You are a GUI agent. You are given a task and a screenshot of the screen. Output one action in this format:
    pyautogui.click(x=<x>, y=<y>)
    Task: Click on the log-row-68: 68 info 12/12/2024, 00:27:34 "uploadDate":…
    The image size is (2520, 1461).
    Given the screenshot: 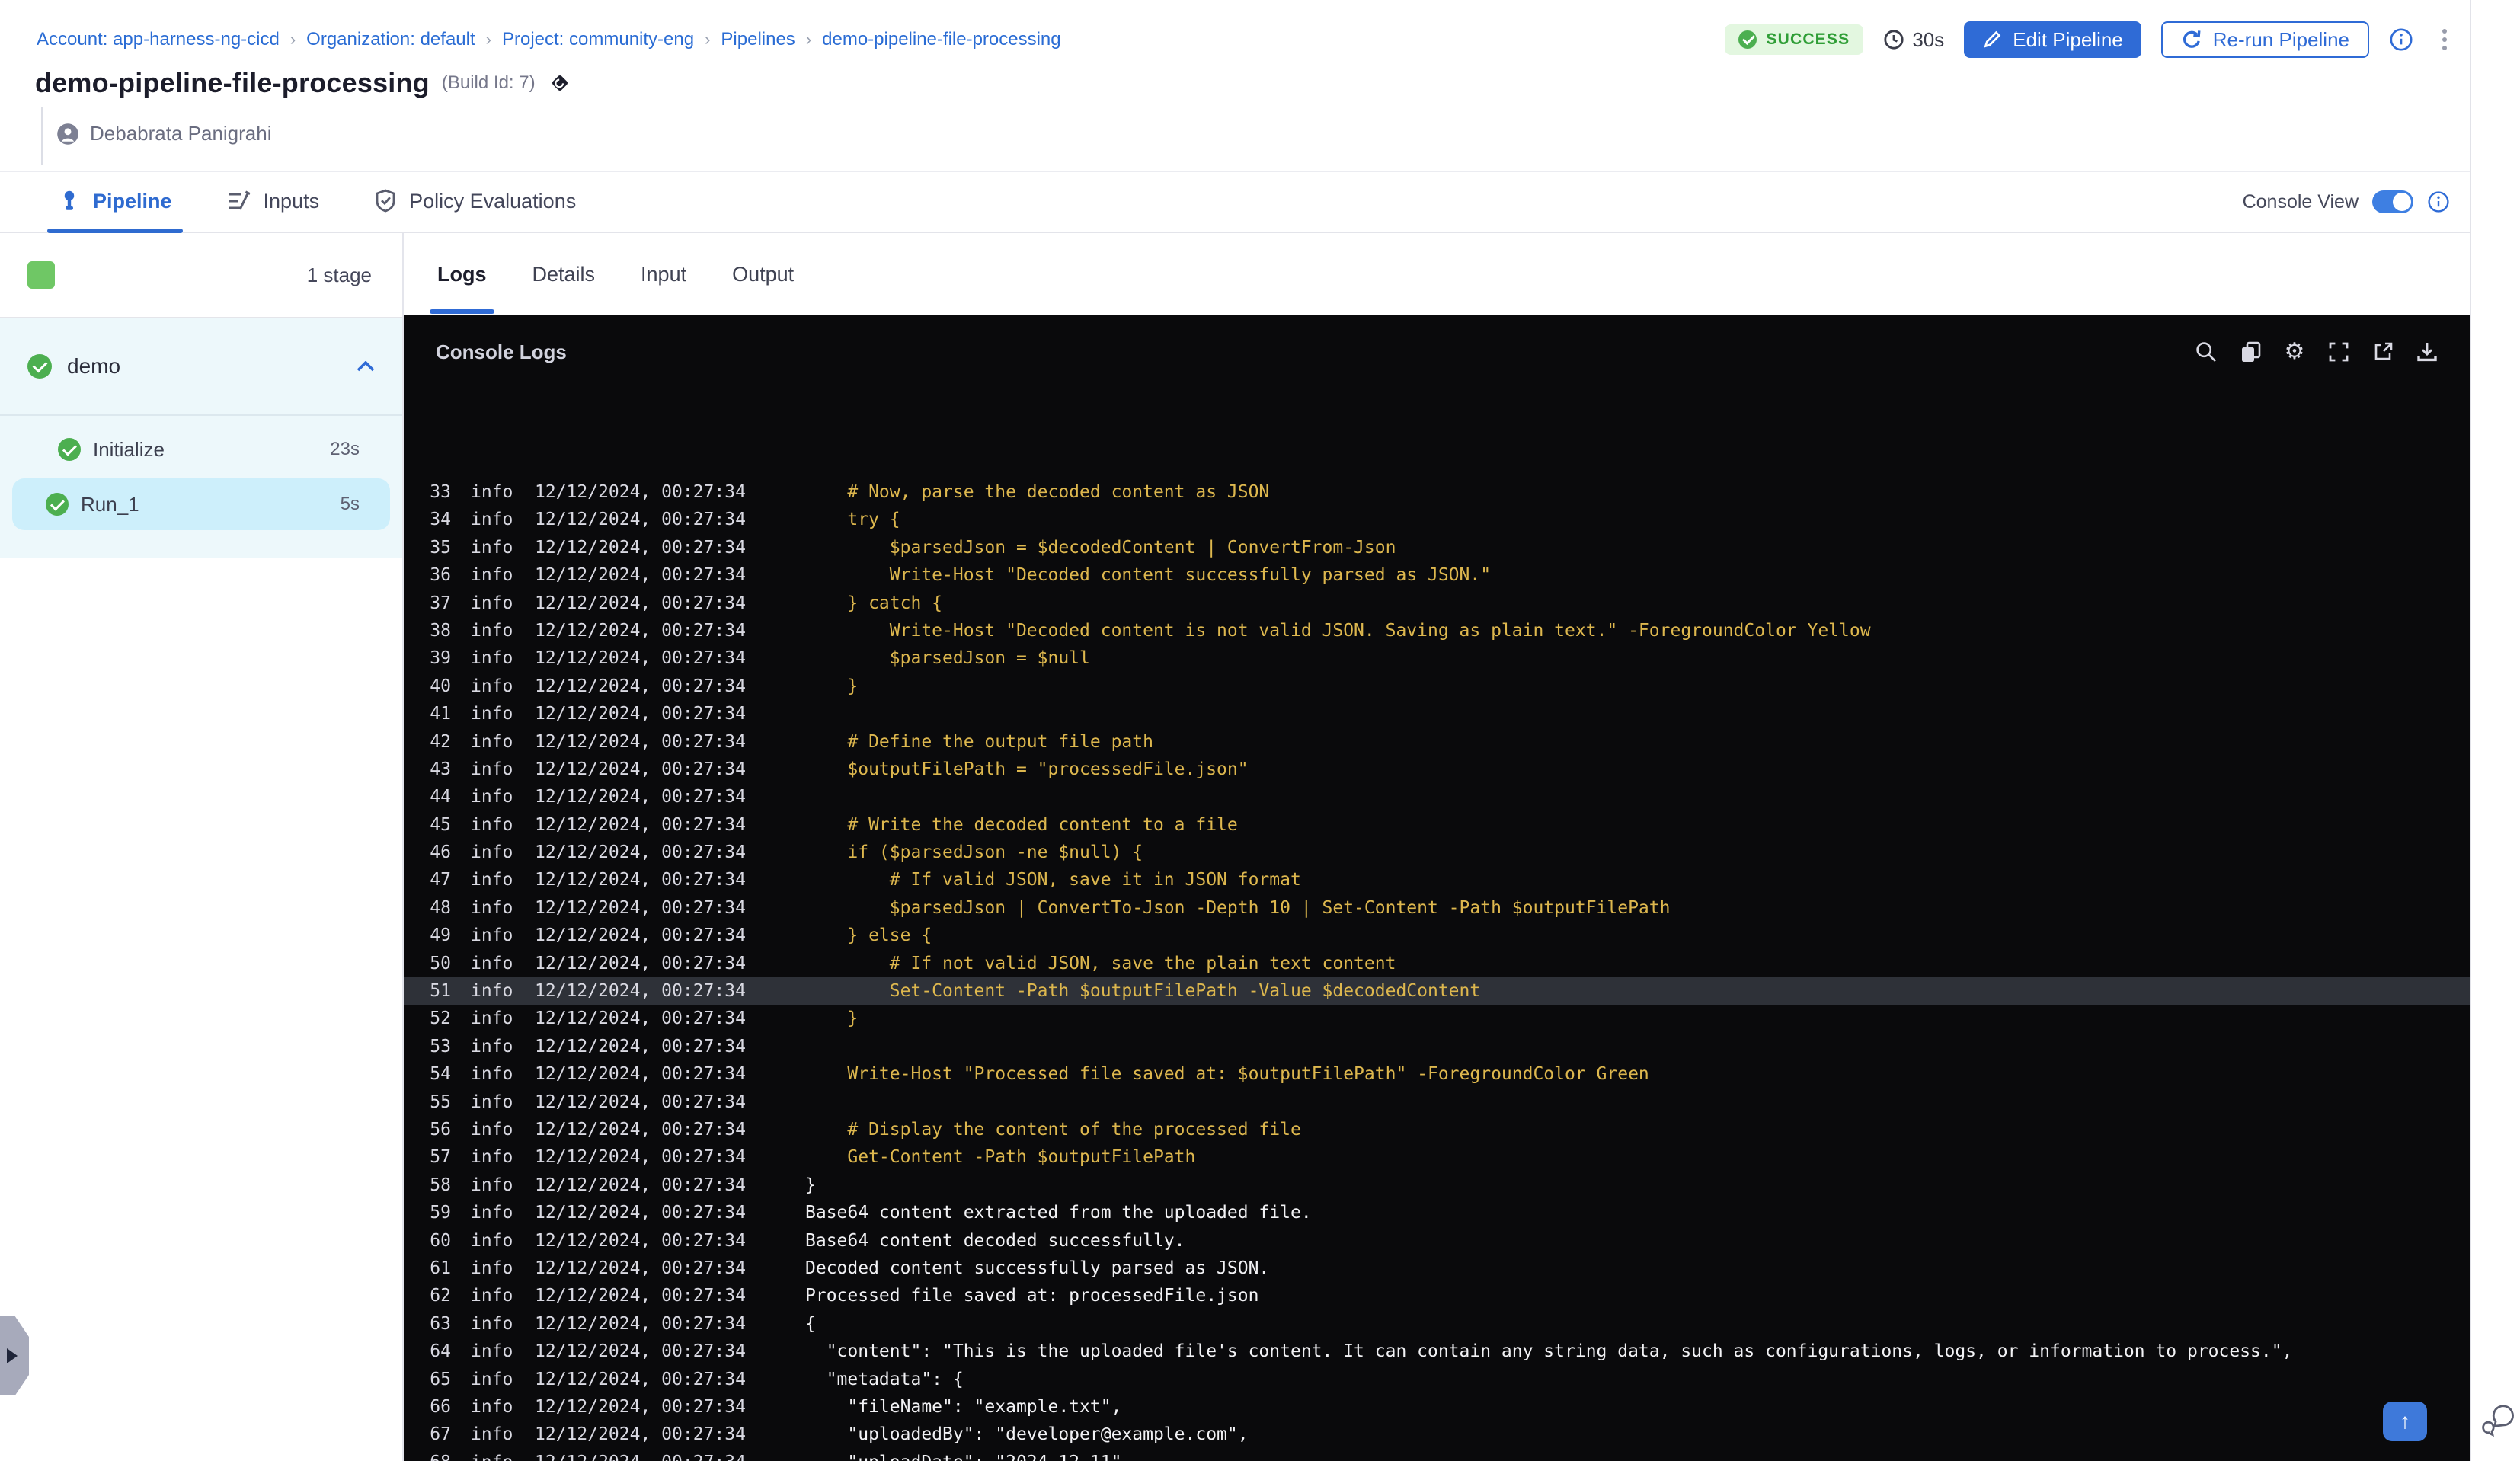 What is the action you would take?
    pyautogui.click(x=1437, y=1455)
    